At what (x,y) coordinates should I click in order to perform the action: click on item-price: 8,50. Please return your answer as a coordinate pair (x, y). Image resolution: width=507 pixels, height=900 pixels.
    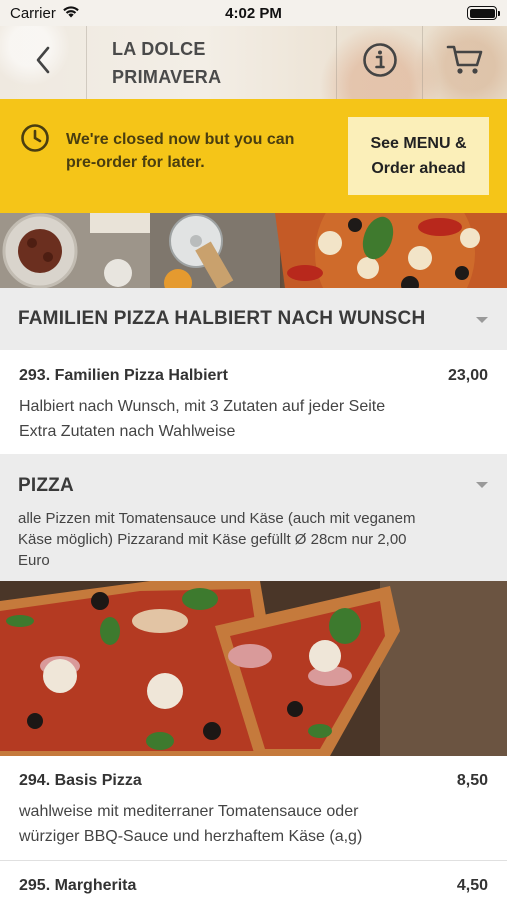
    Looking at the image, I should click on (472, 780).